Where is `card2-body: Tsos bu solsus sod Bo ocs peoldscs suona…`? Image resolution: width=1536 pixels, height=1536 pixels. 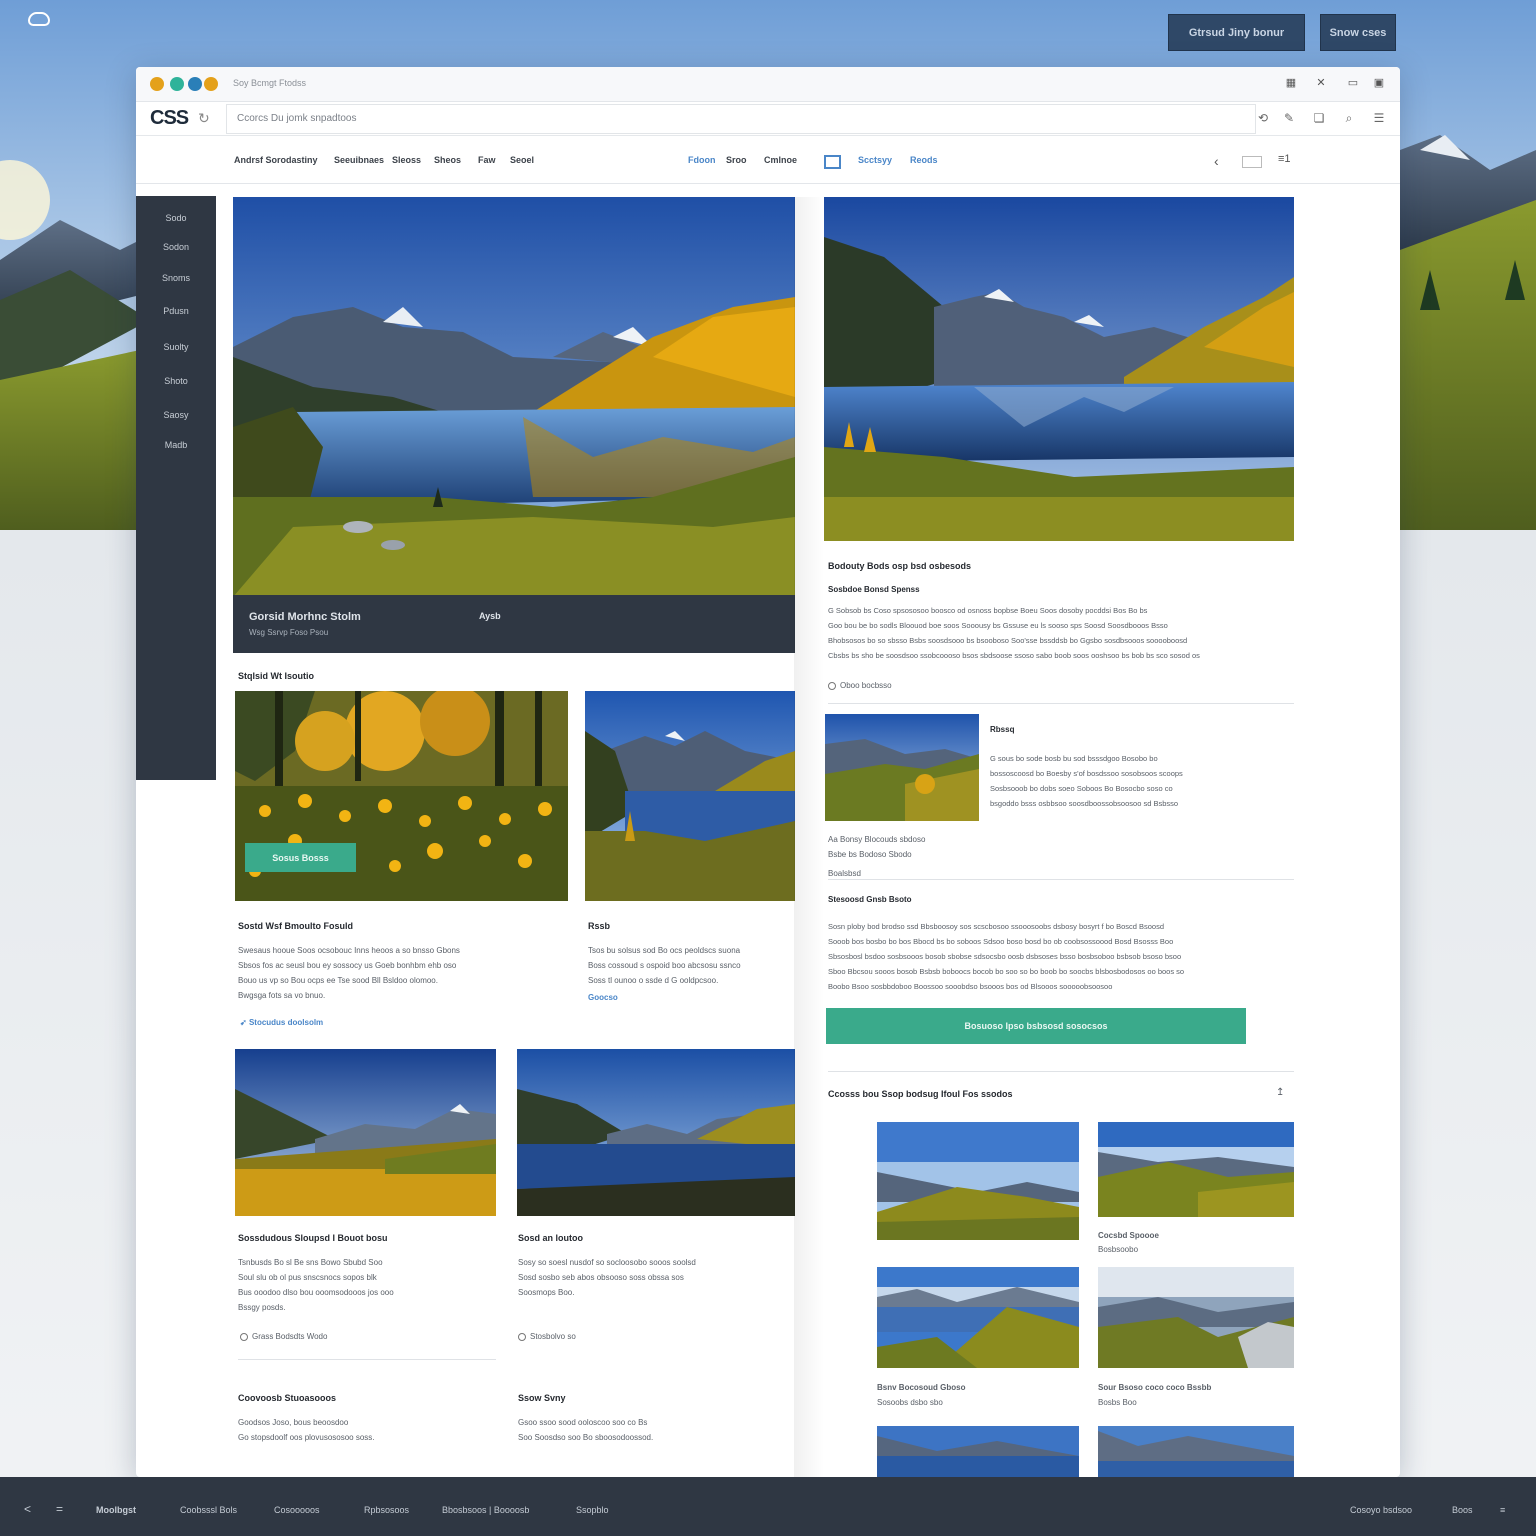 card2-body: Tsos bu solsus sod Bo ocs peoldscs suona… is located at coordinates (664, 965).